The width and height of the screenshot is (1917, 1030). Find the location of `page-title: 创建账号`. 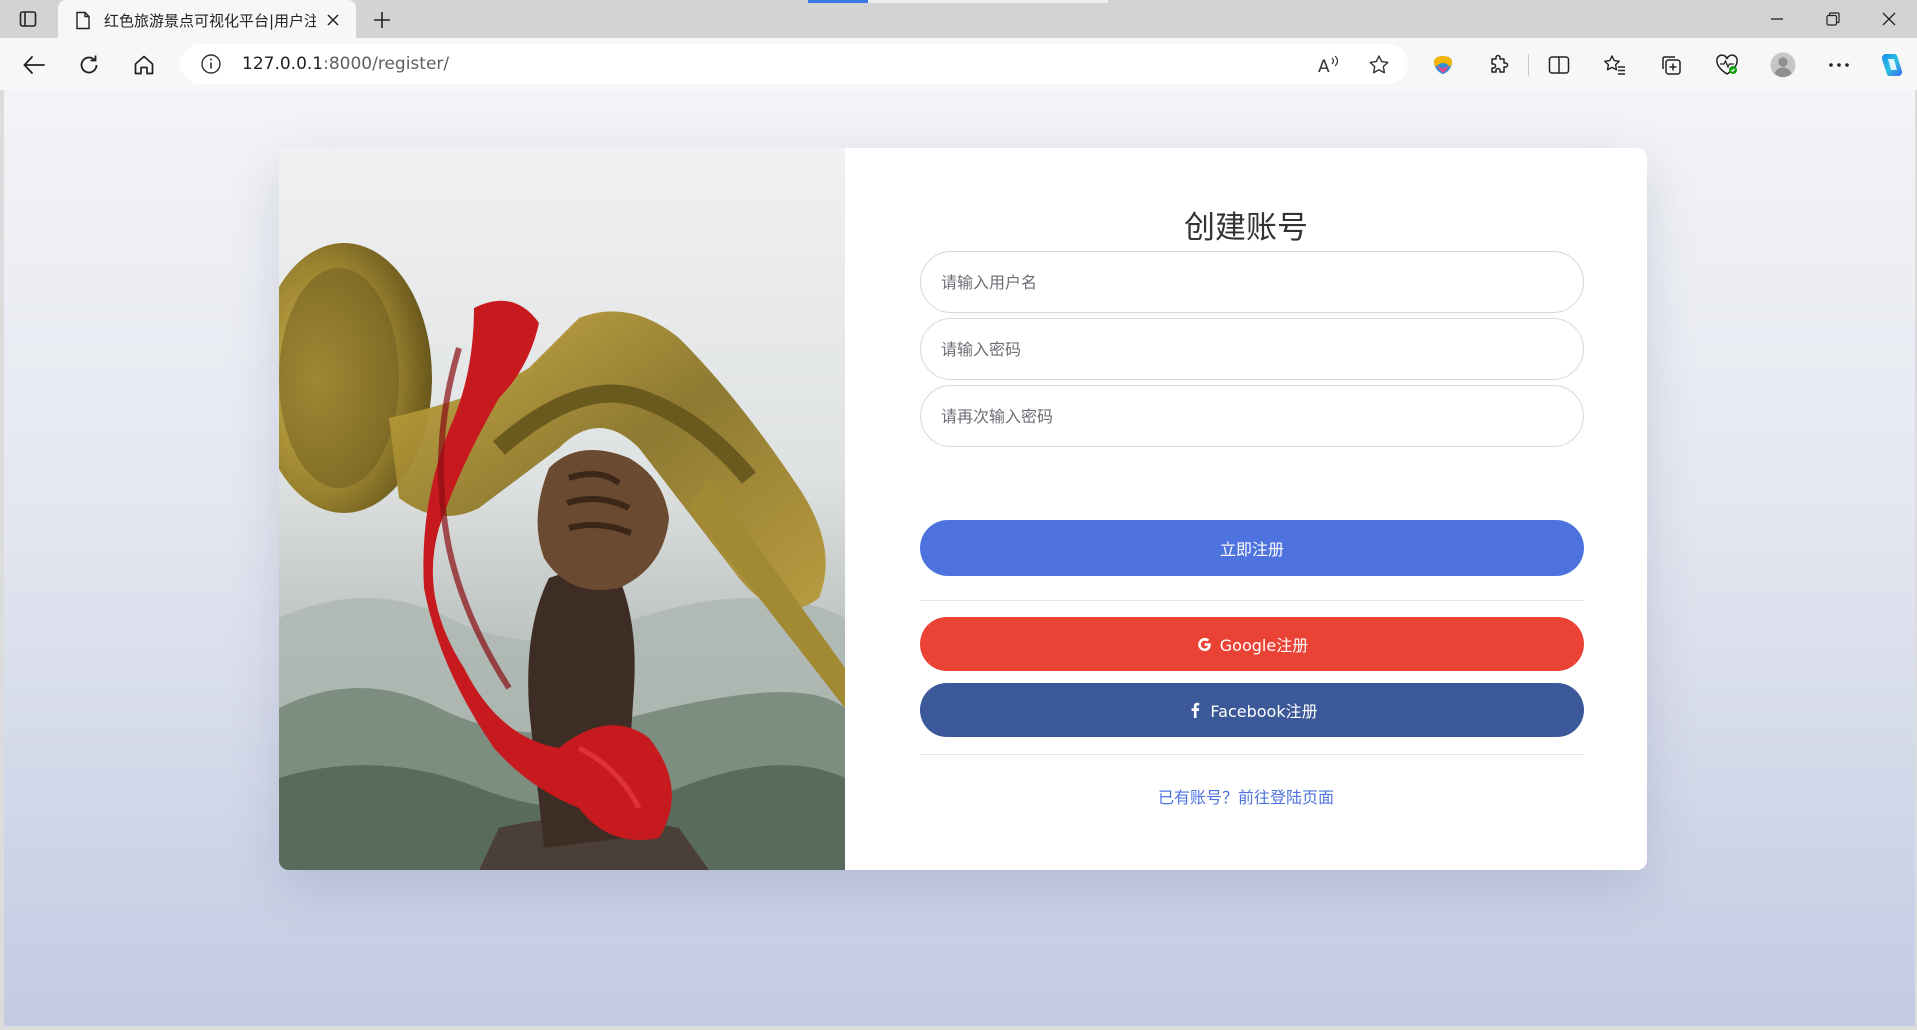

page-title: 创建账号 is located at coordinates (1246, 228).